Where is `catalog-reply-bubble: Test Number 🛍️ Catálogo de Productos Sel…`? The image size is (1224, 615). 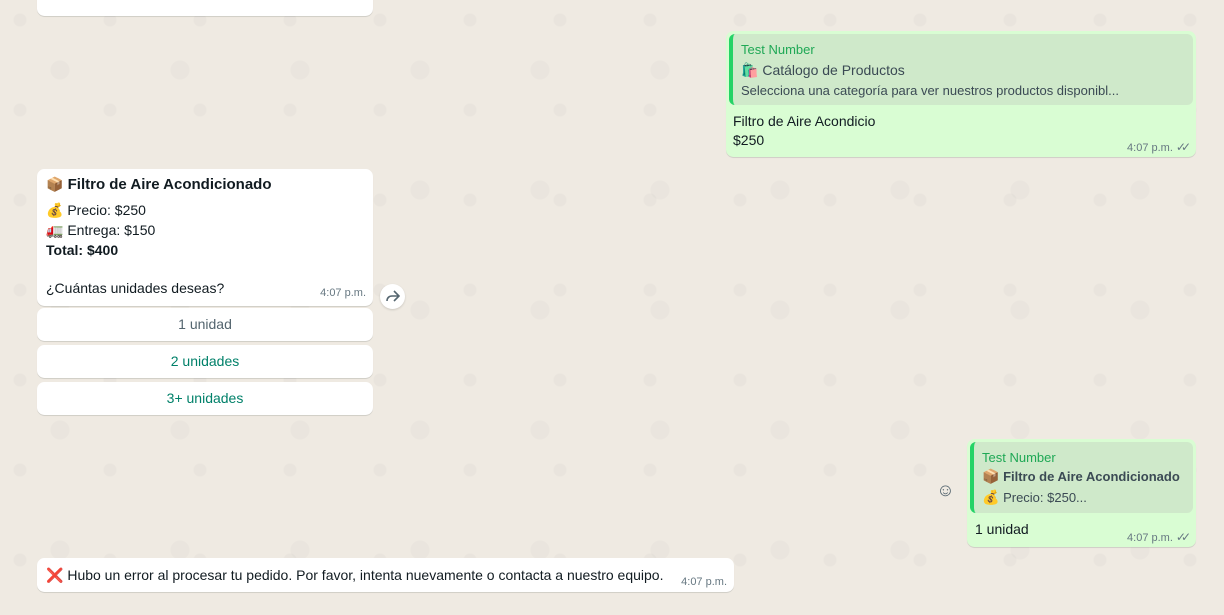 catalog-reply-bubble: Test Number 🛍️ Catálogo de Productos Sel… is located at coordinates (961, 94).